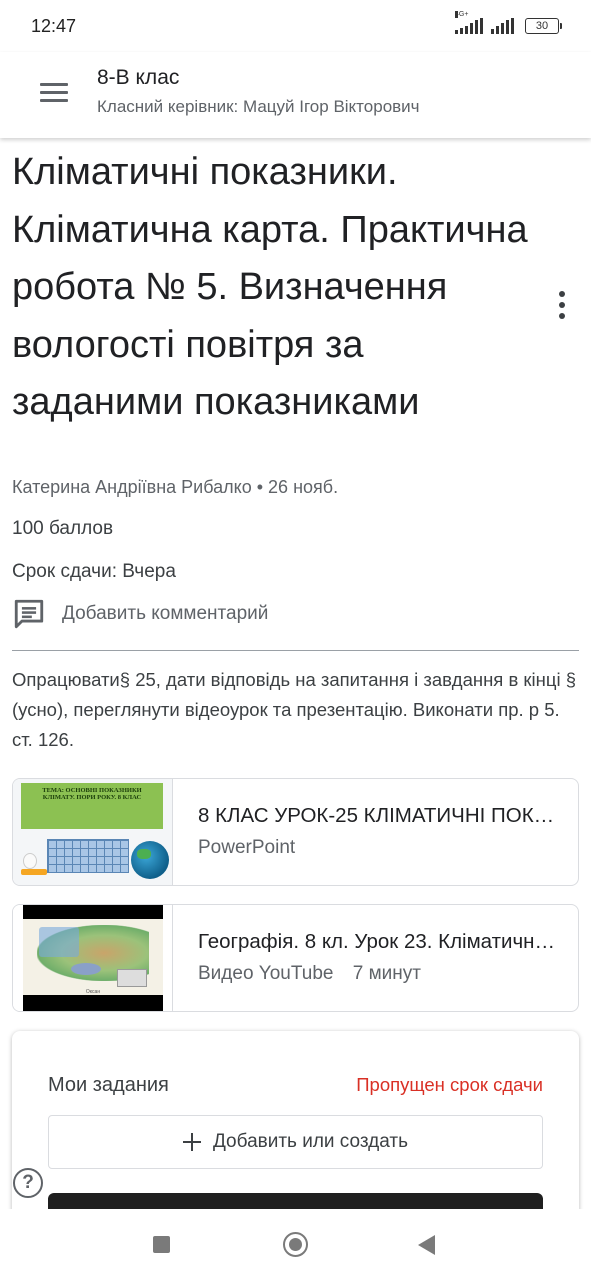 Image resolution: width=591 pixels, height=1280 pixels. I want to click on signal-4g-icon: 4G+, so click(469, 22).